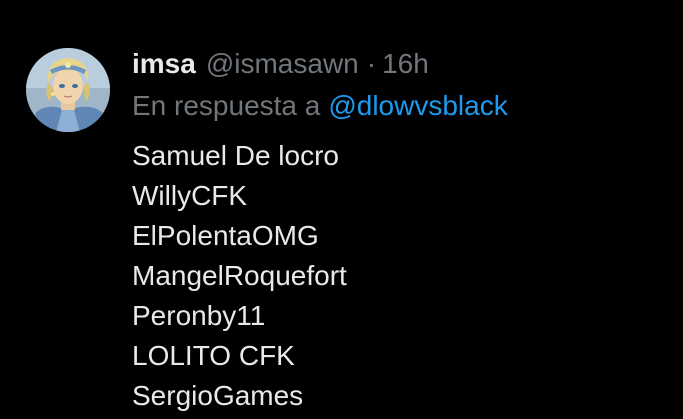  I want to click on tweet-body-line: SergioGames, so click(218, 395).